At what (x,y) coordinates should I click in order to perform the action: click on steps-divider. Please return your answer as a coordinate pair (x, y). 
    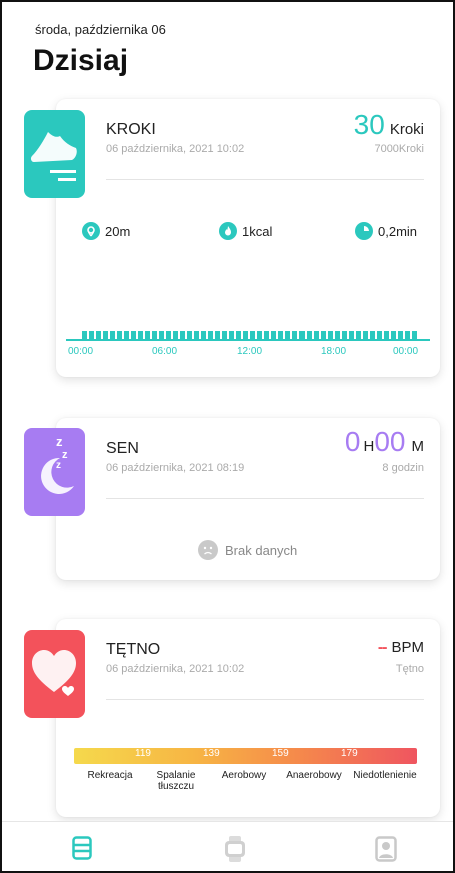
    Looking at the image, I should click on (265, 179).